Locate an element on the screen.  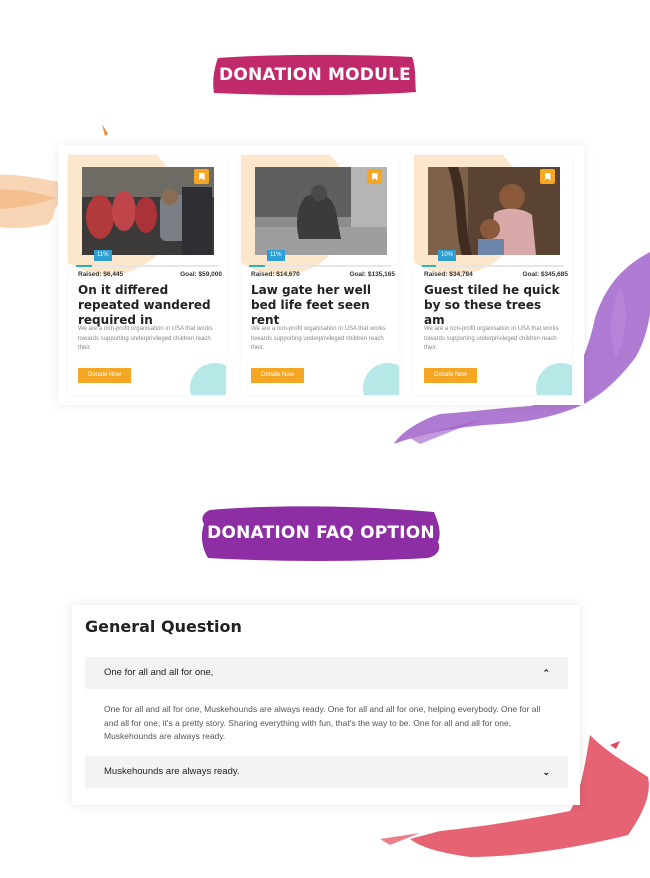
progress-percent-label: 10% is located at coordinates (447, 255).